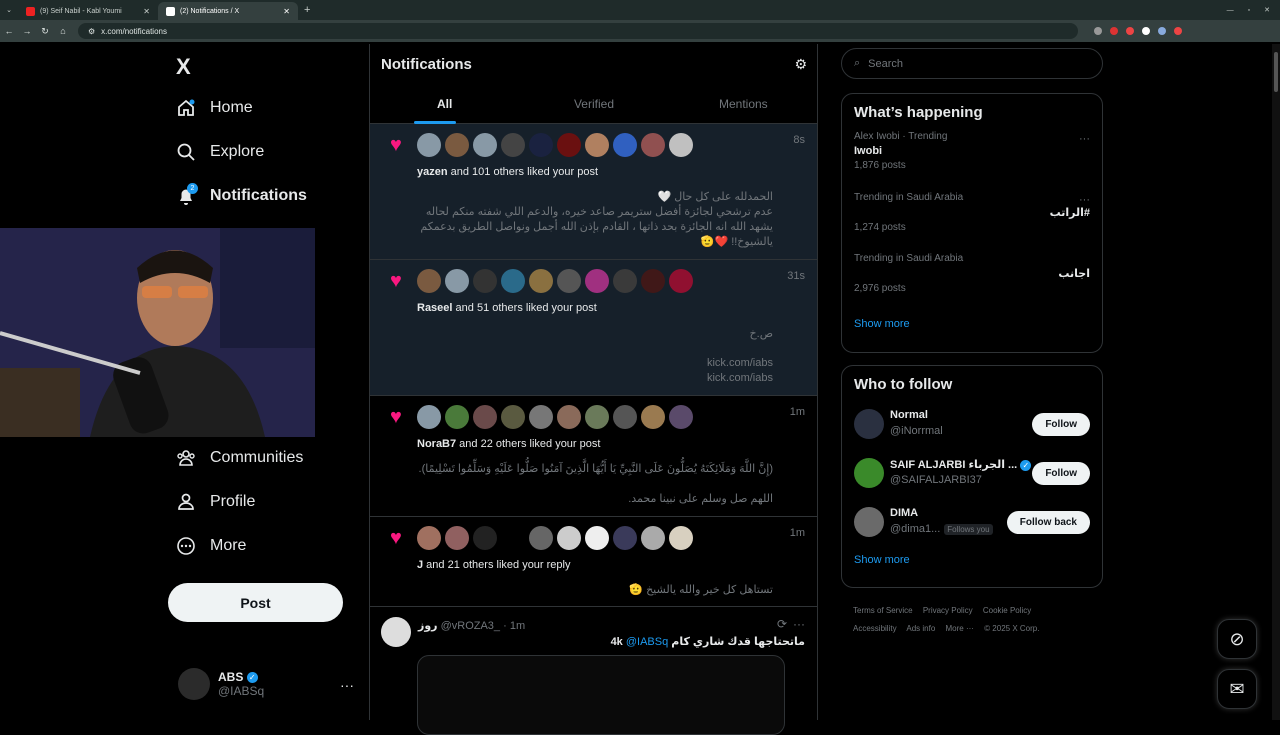  Describe the element at coordinates (593, 106) in the screenshot. I see `tab-verified: Verified` at that location.